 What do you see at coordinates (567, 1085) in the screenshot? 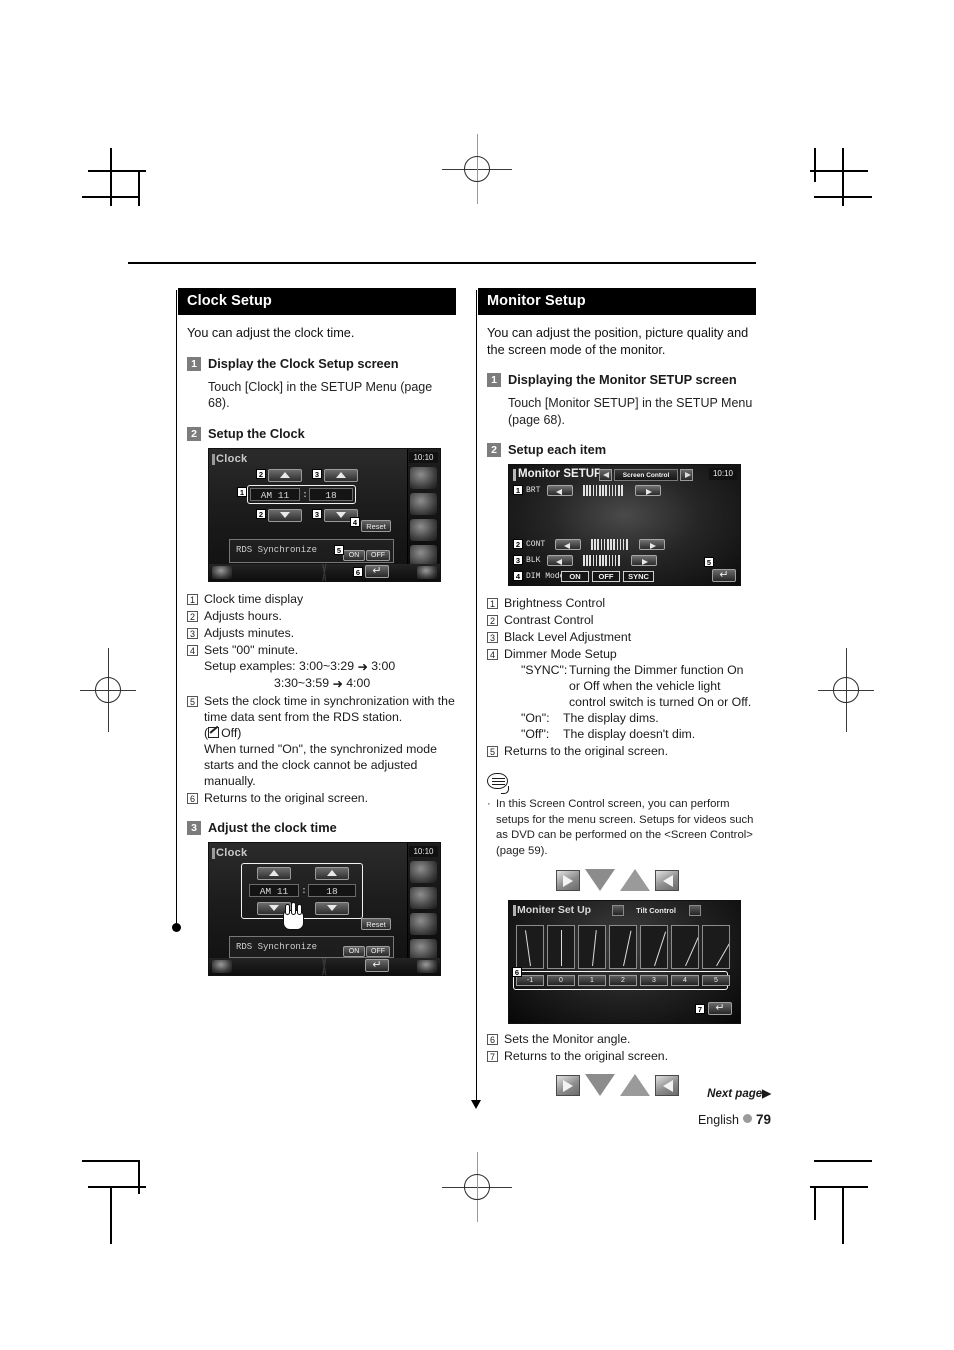
I see `play-right-icon` at bounding box center [567, 1085].